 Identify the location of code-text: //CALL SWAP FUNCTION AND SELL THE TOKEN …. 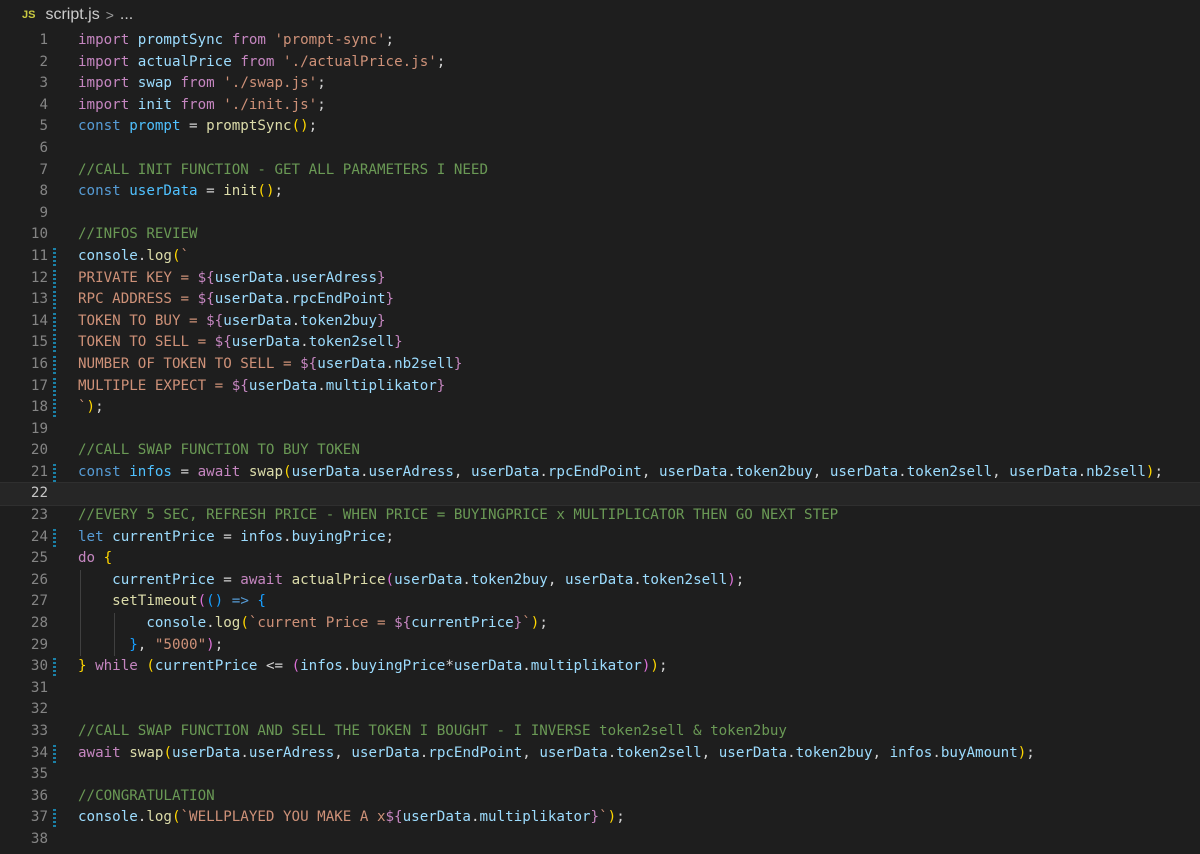
(432, 732).